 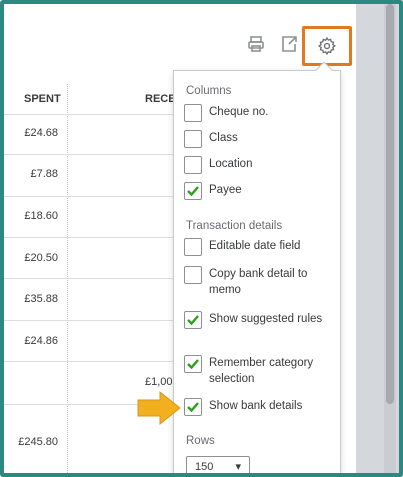 What do you see at coordinates (204, 467) in the screenshot?
I see `rows-select-value: 150` at bounding box center [204, 467].